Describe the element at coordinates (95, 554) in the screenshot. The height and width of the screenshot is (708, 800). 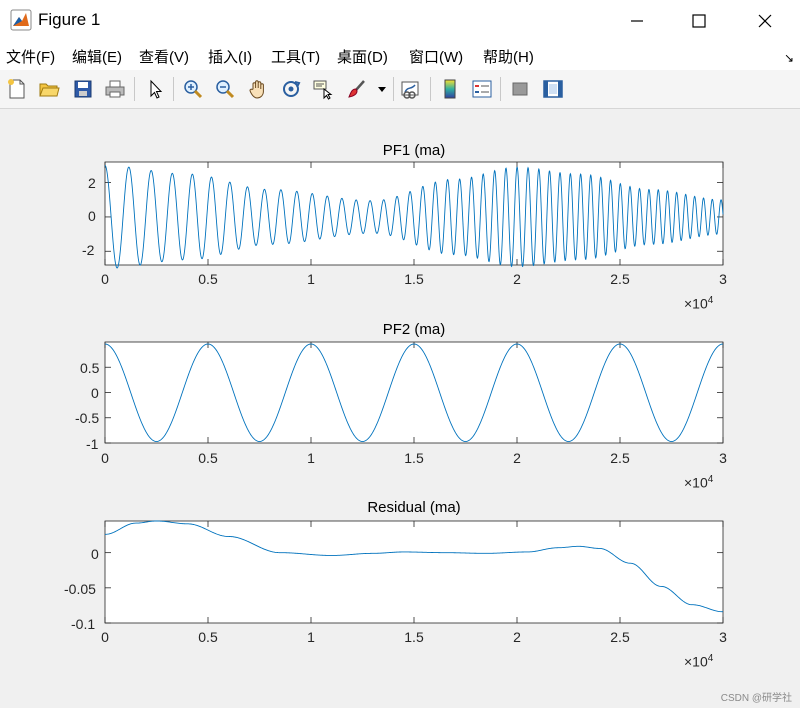
I see `axes-3-ytick: 0` at that location.